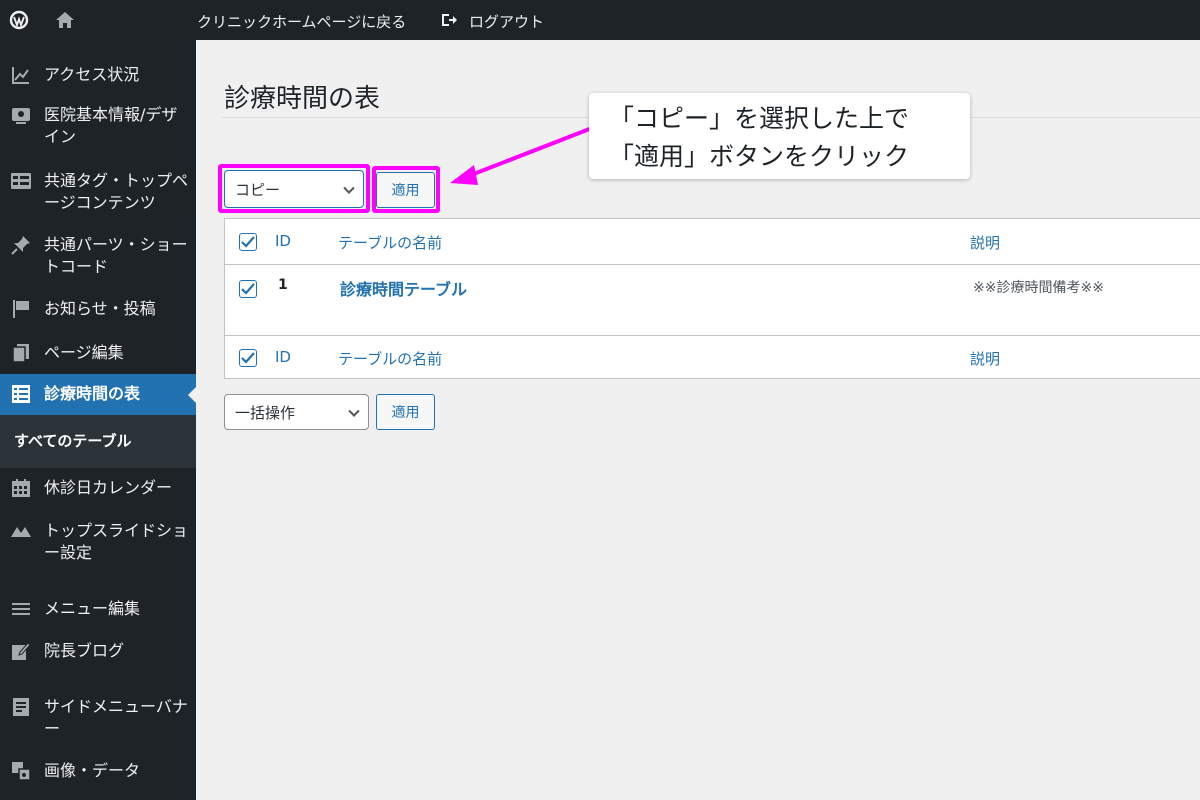 The image size is (1200, 800). Describe the element at coordinates (21, 181) in the screenshot. I see `layout-icon` at that location.